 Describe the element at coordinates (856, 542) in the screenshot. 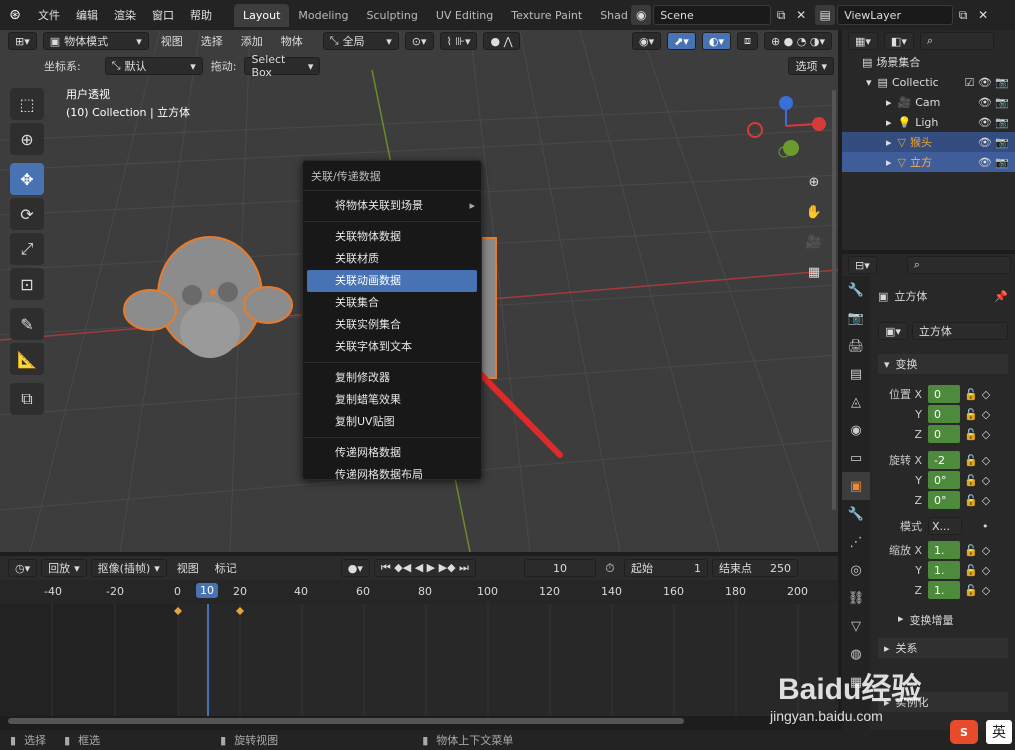

I see `particles-tab-icon: ⋰` at that location.